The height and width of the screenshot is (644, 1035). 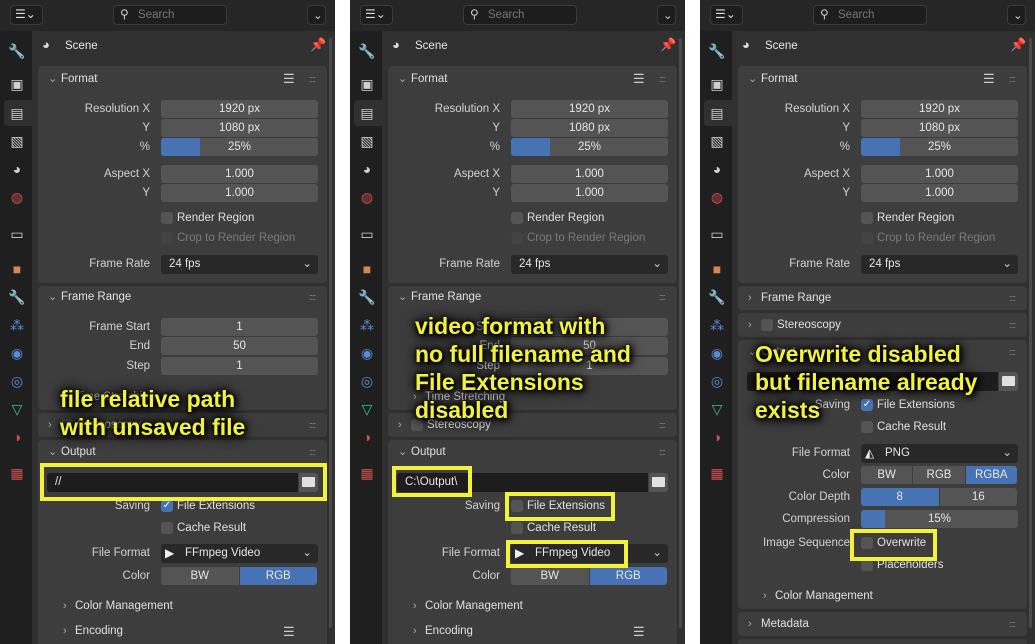 What do you see at coordinates (517, 528) in the screenshot?
I see `cache-result-checkbox` at bounding box center [517, 528].